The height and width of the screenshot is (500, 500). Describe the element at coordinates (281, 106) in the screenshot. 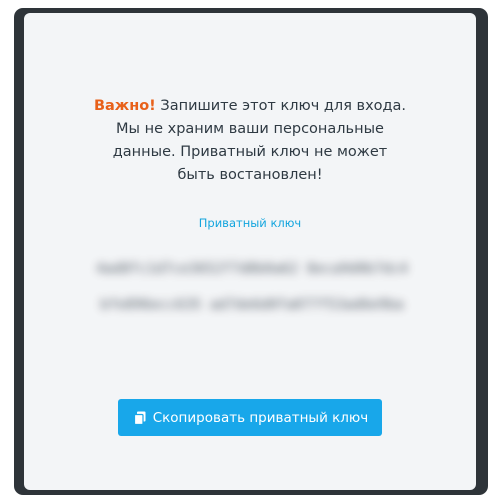

I see `warning-line-1-text: Запишите этот ключ для входа.` at that location.